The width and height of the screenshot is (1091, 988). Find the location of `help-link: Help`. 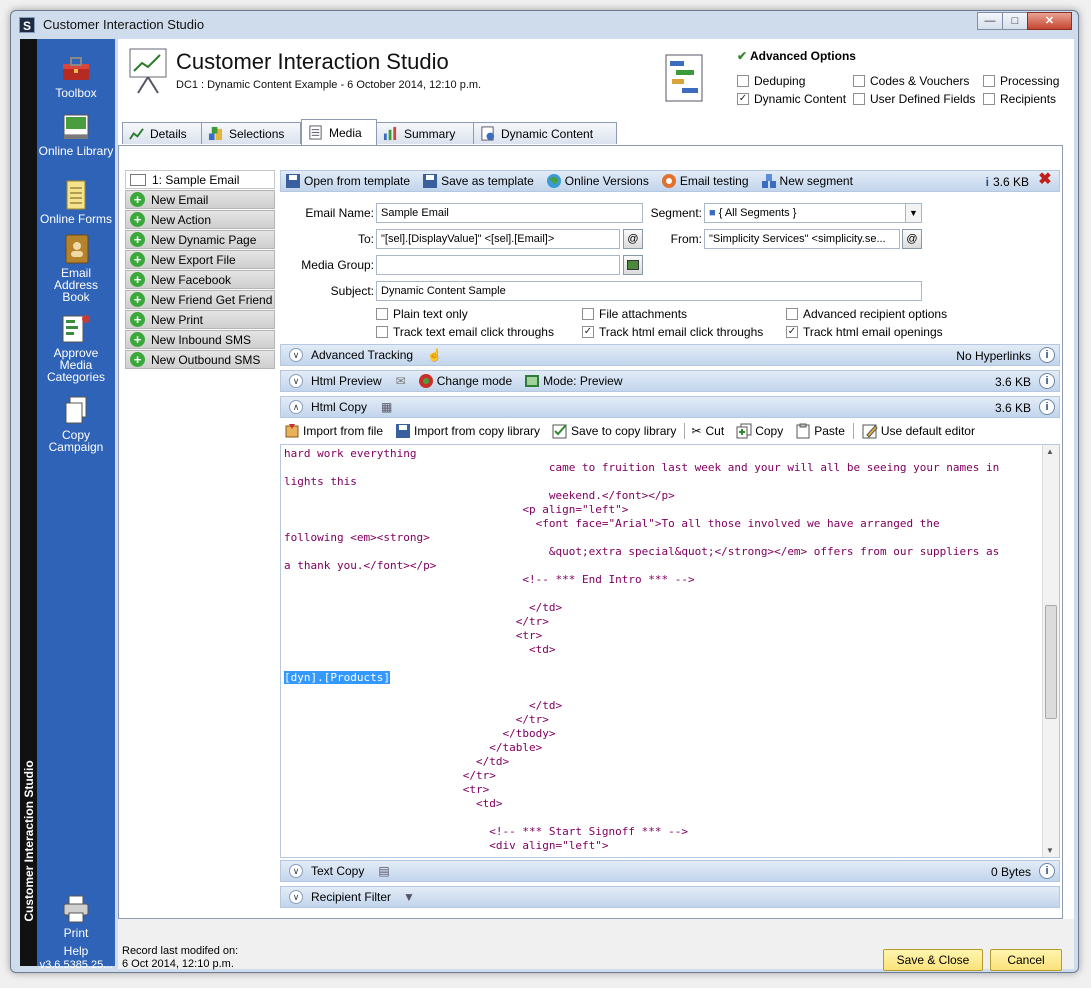

help-link: Help is located at coordinates (76, 951).